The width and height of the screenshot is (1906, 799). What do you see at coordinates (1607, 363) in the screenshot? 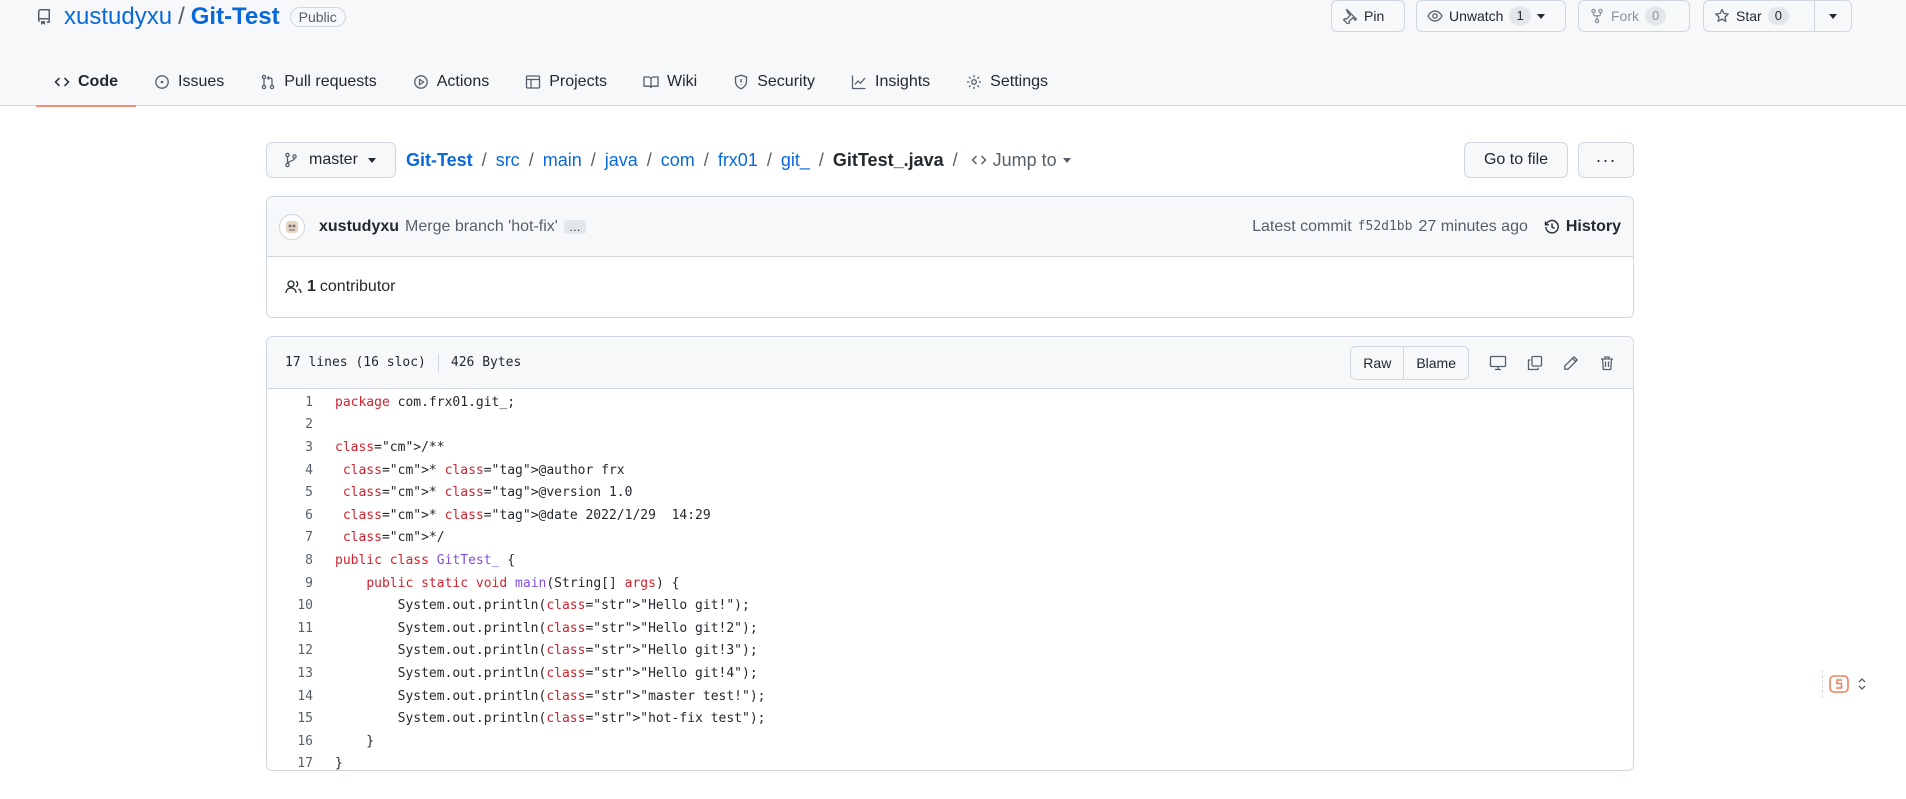
I see `trash-icon` at bounding box center [1607, 363].